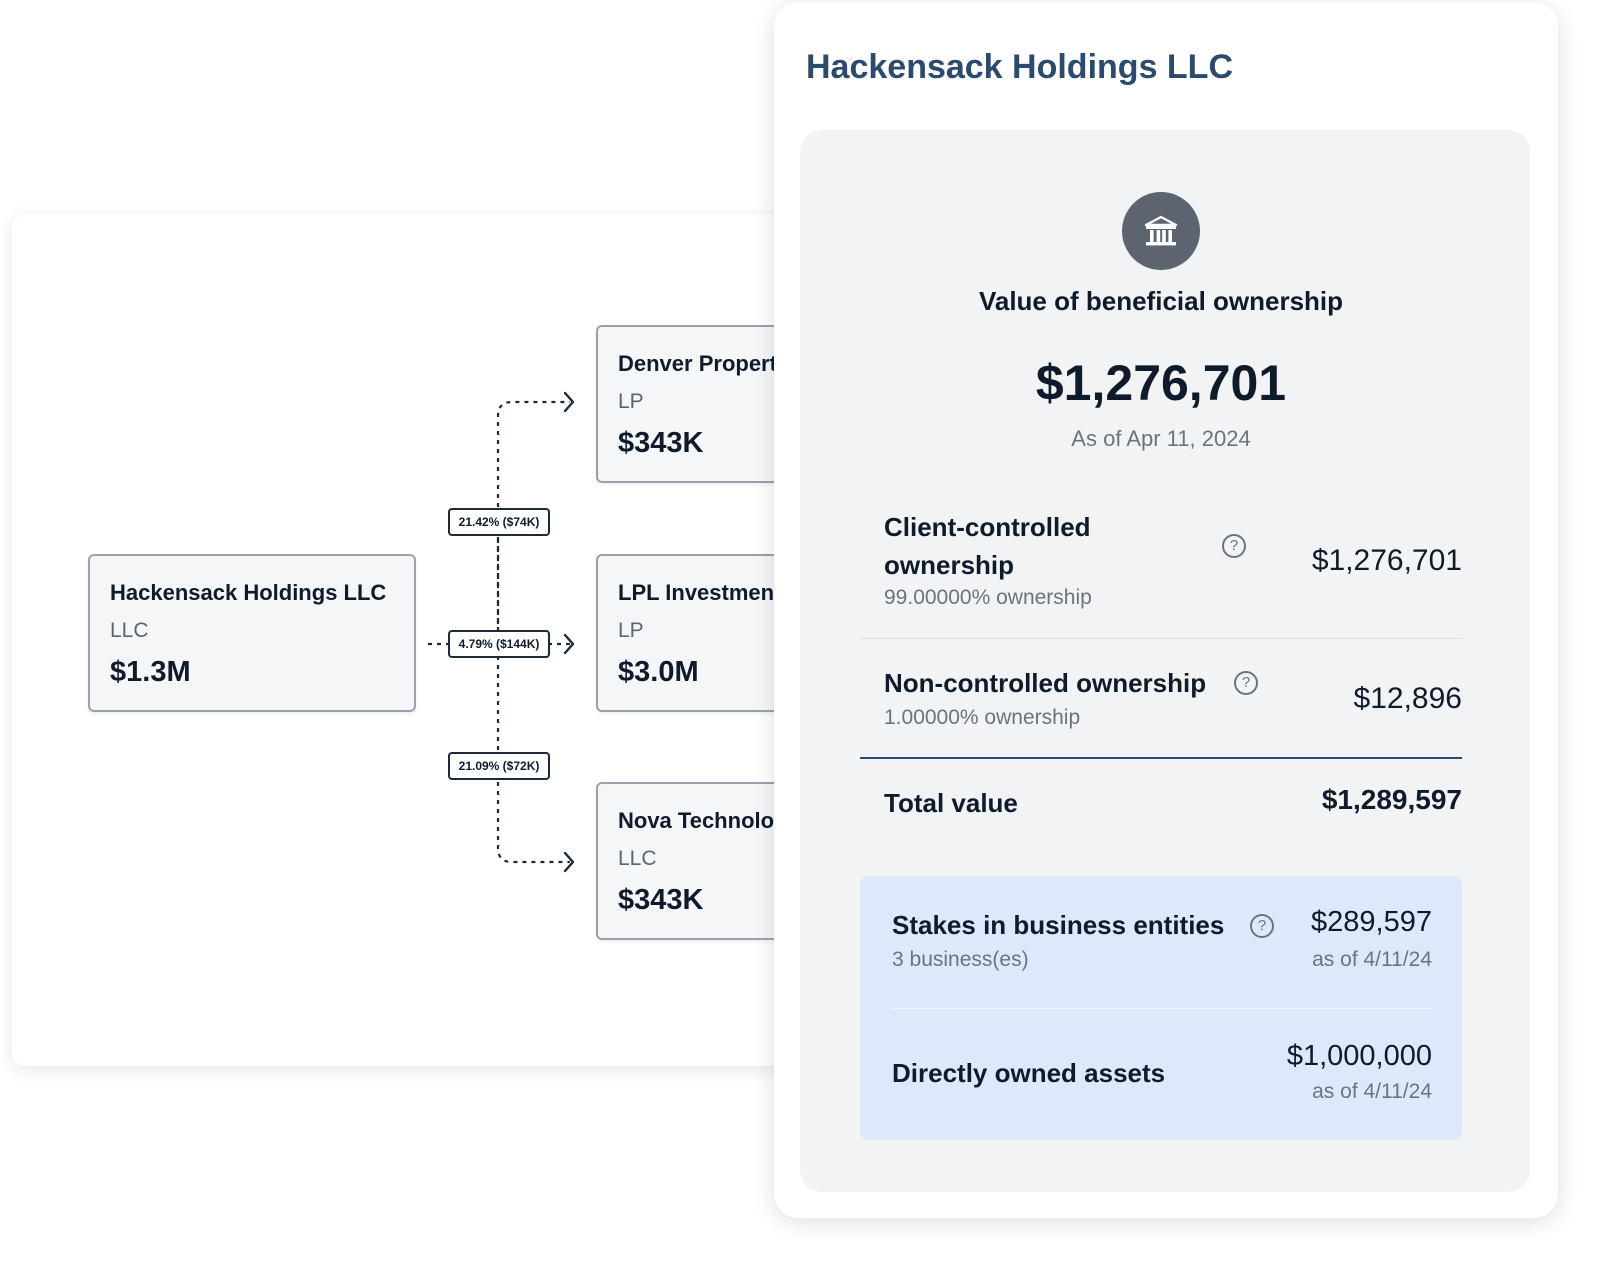 Image resolution: width=1600 pixels, height=1269 pixels. I want to click on direct-assets-value: $1,000,000, so click(1359, 1056).